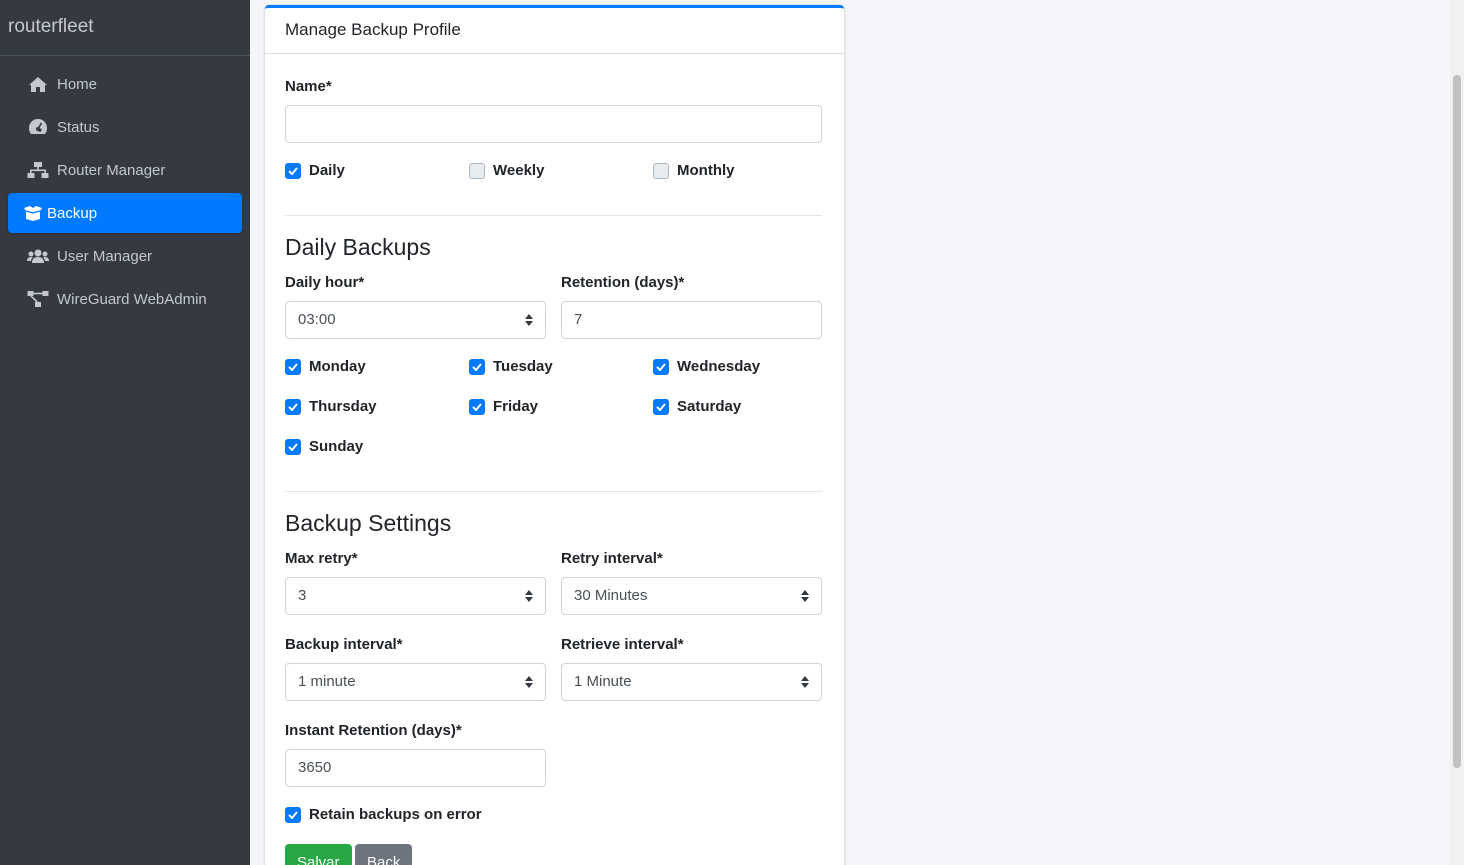 Image resolution: width=1464 pixels, height=865 pixels. I want to click on max-retry-label: Max retry*, so click(321, 558).